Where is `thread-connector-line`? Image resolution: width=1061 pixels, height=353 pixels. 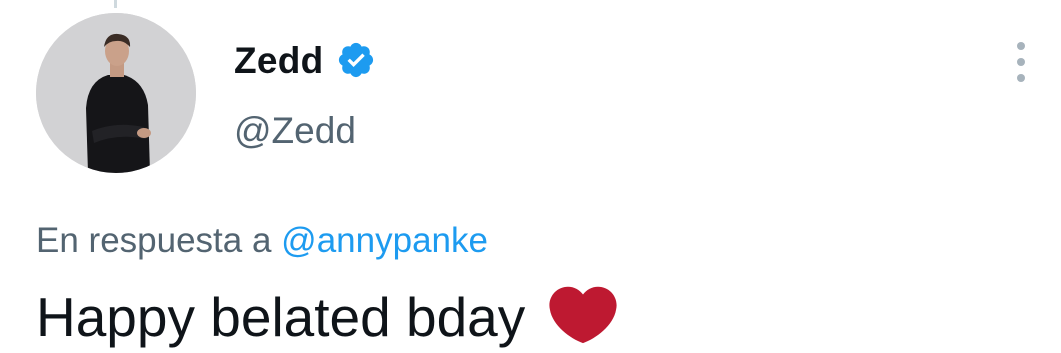
thread-connector-line is located at coordinates (115, 4).